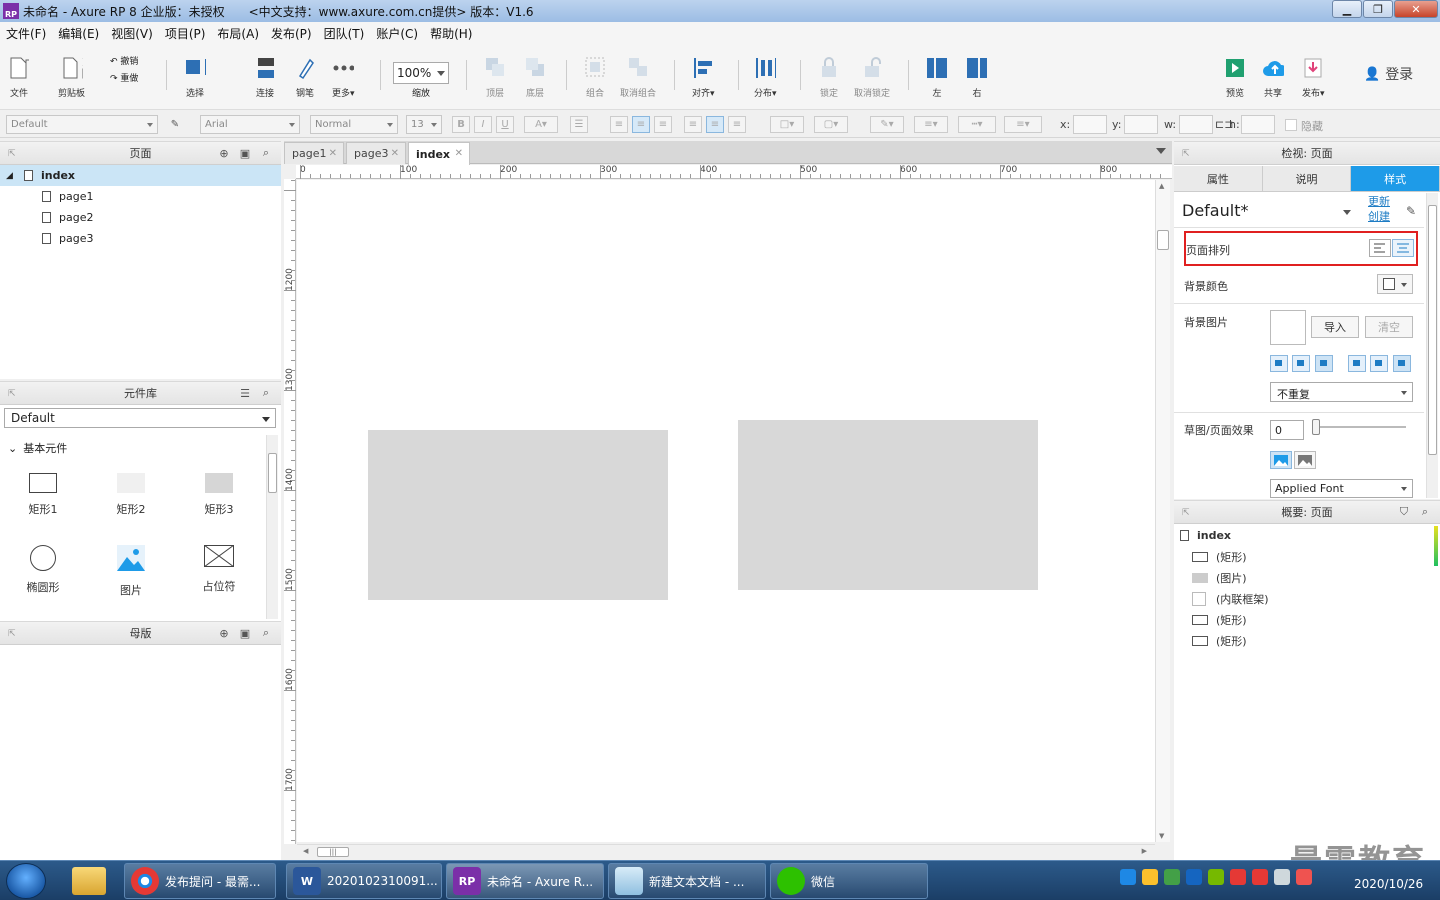  What do you see at coordinates (265, 77) in the screenshot?
I see `connect-button: 连接` at bounding box center [265, 77].